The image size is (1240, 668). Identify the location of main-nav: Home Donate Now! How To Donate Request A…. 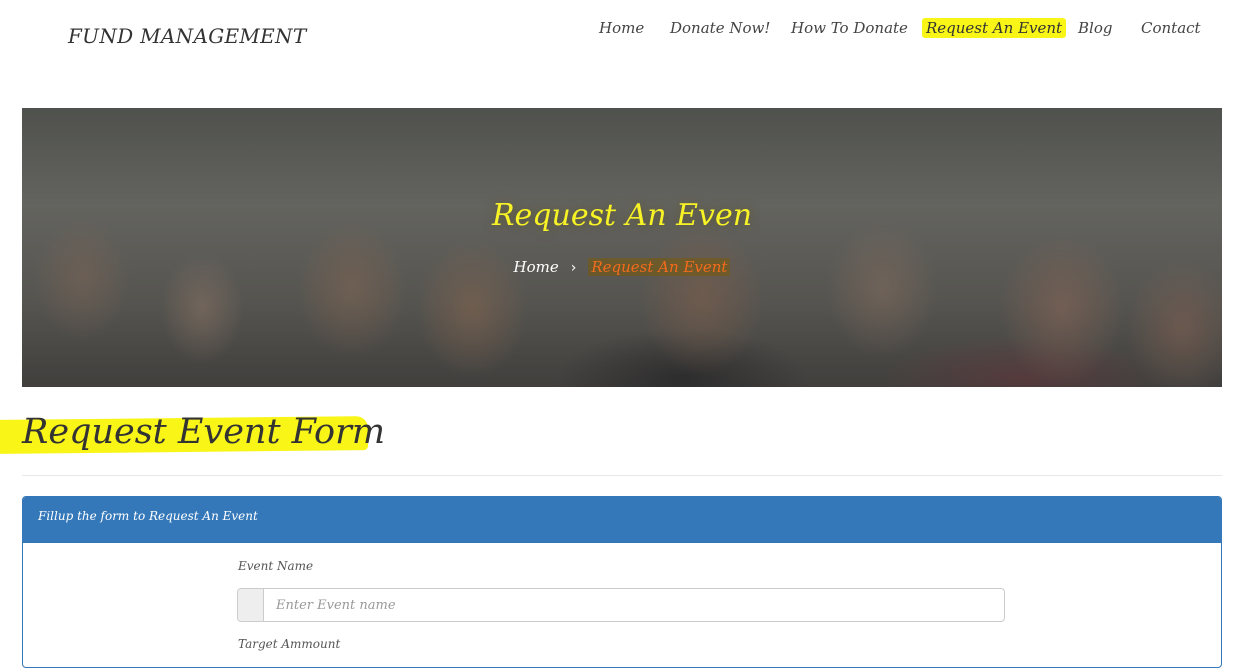
(620, 30).